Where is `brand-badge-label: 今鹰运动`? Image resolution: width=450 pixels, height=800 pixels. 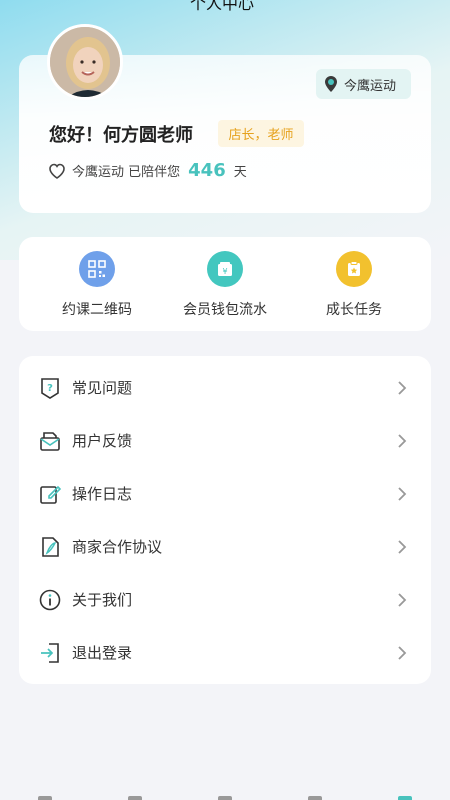 brand-badge-label: 今鹰运动 is located at coordinates (370, 86).